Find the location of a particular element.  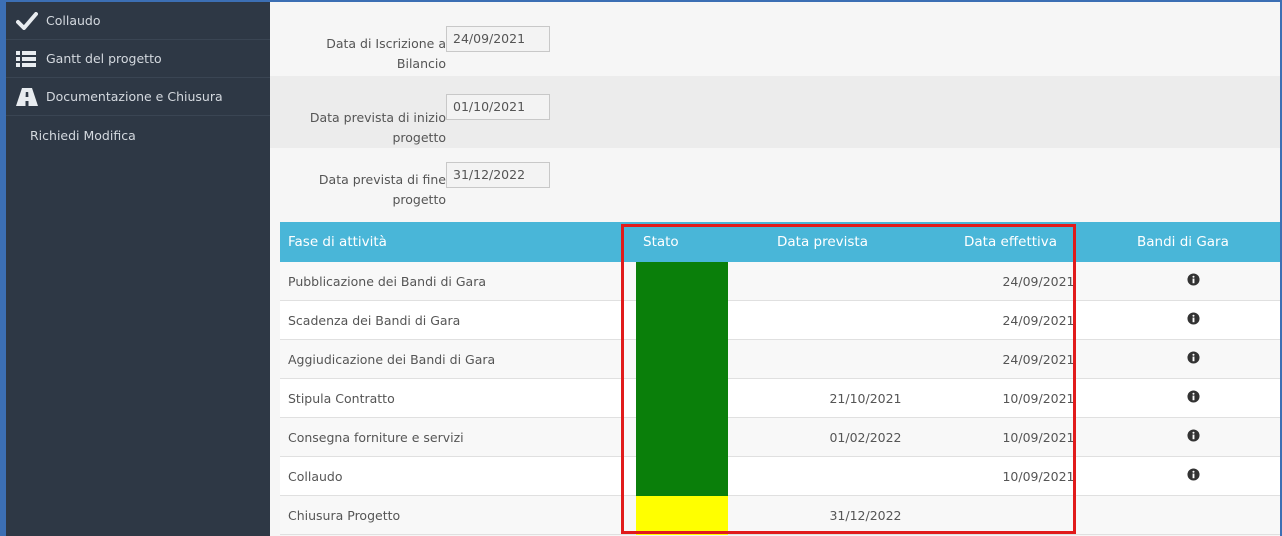

cell-fase: Collaudo is located at coordinates (315, 476).